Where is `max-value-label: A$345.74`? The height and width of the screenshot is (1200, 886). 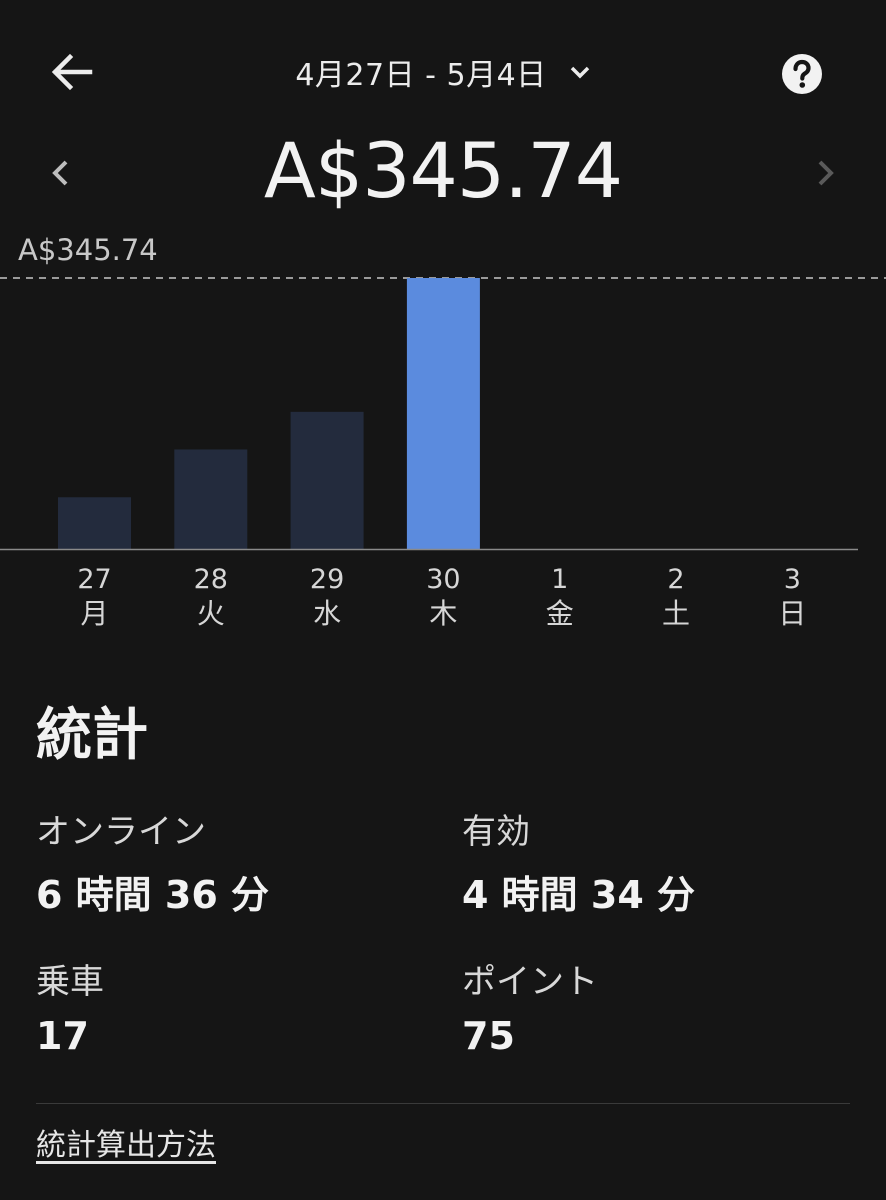 max-value-label: A$345.74 is located at coordinates (88, 250).